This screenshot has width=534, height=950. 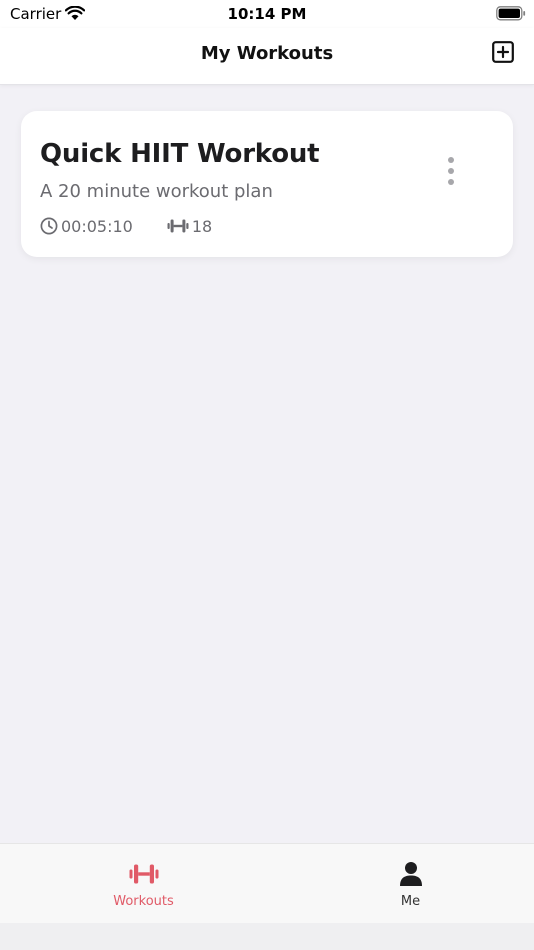 I want to click on plus-square-icon, so click(x=503, y=52).